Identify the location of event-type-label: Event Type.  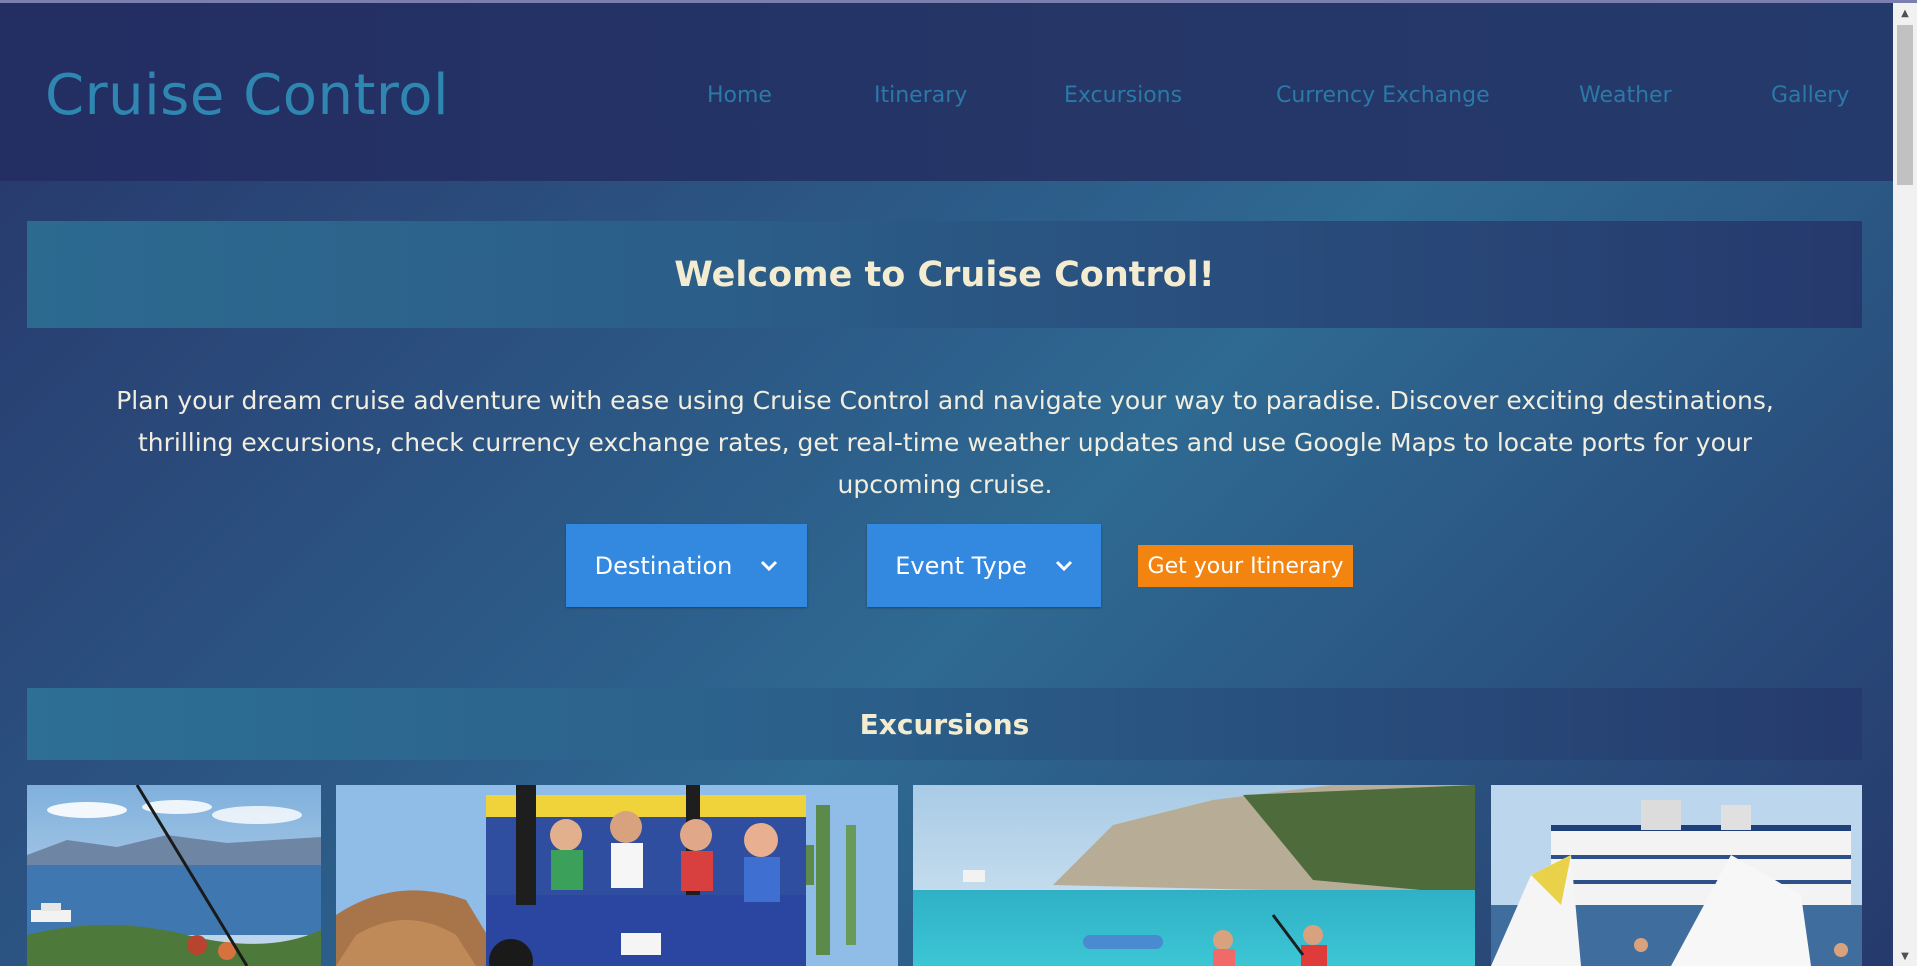
(961, 565).